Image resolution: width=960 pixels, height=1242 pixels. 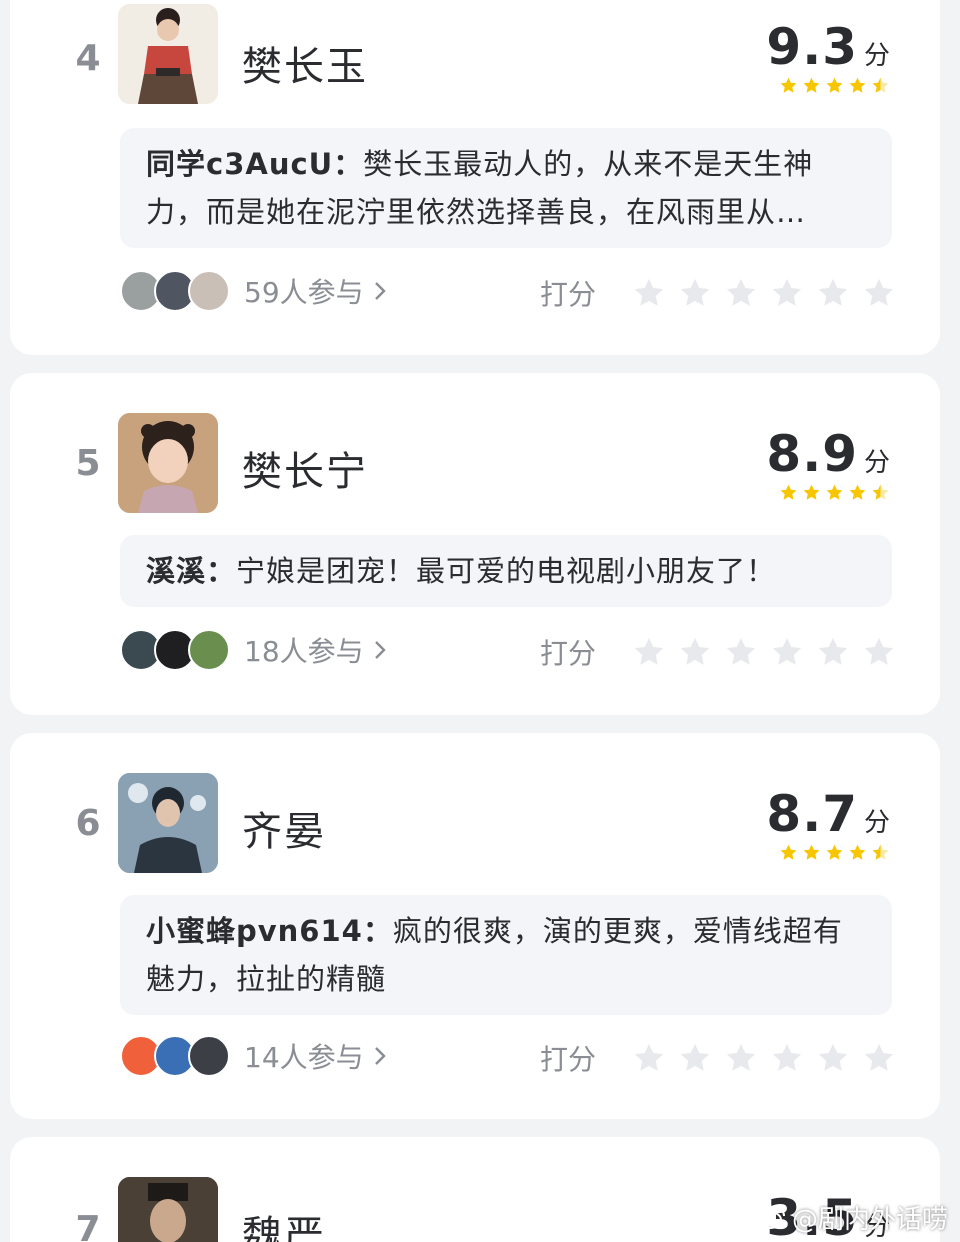 What do you see at coordinates (305, 67) in the screenshot?
I see `character-name: 樊长玉` at bounding box center [305, 67].